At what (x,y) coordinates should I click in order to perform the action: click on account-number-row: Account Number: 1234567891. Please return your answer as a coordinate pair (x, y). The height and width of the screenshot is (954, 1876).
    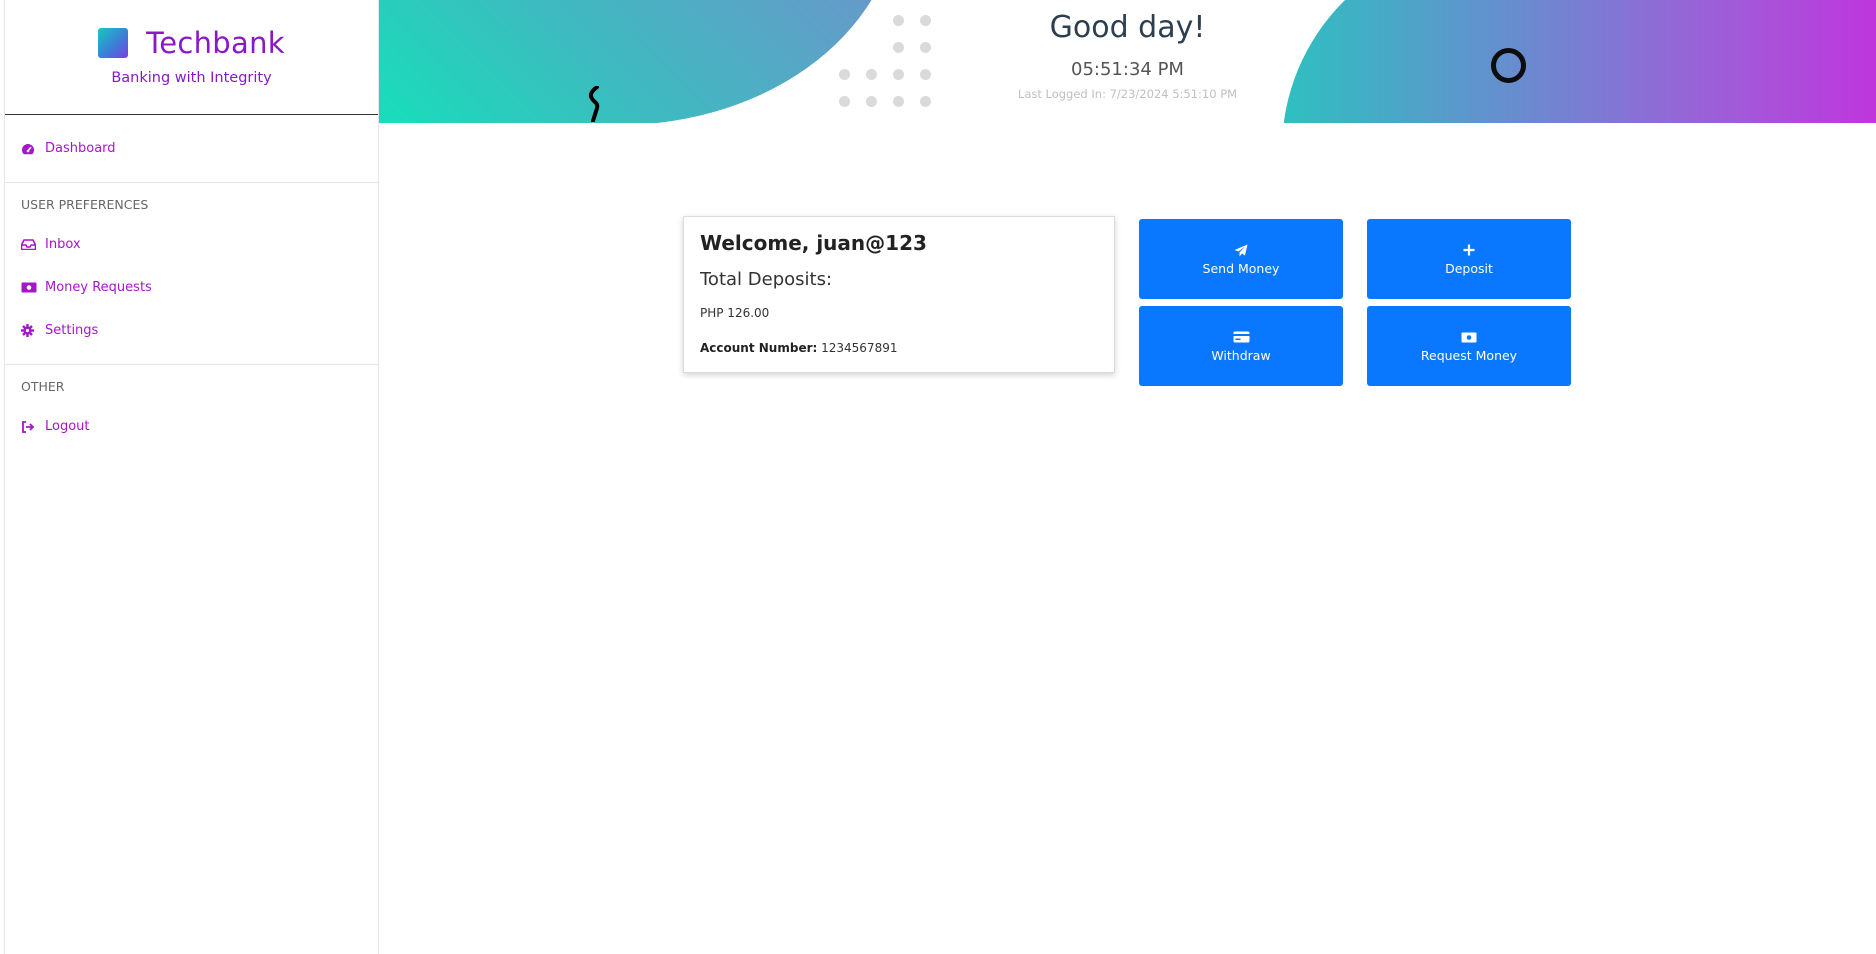
    Looking at the image, I should click on (899, 348).